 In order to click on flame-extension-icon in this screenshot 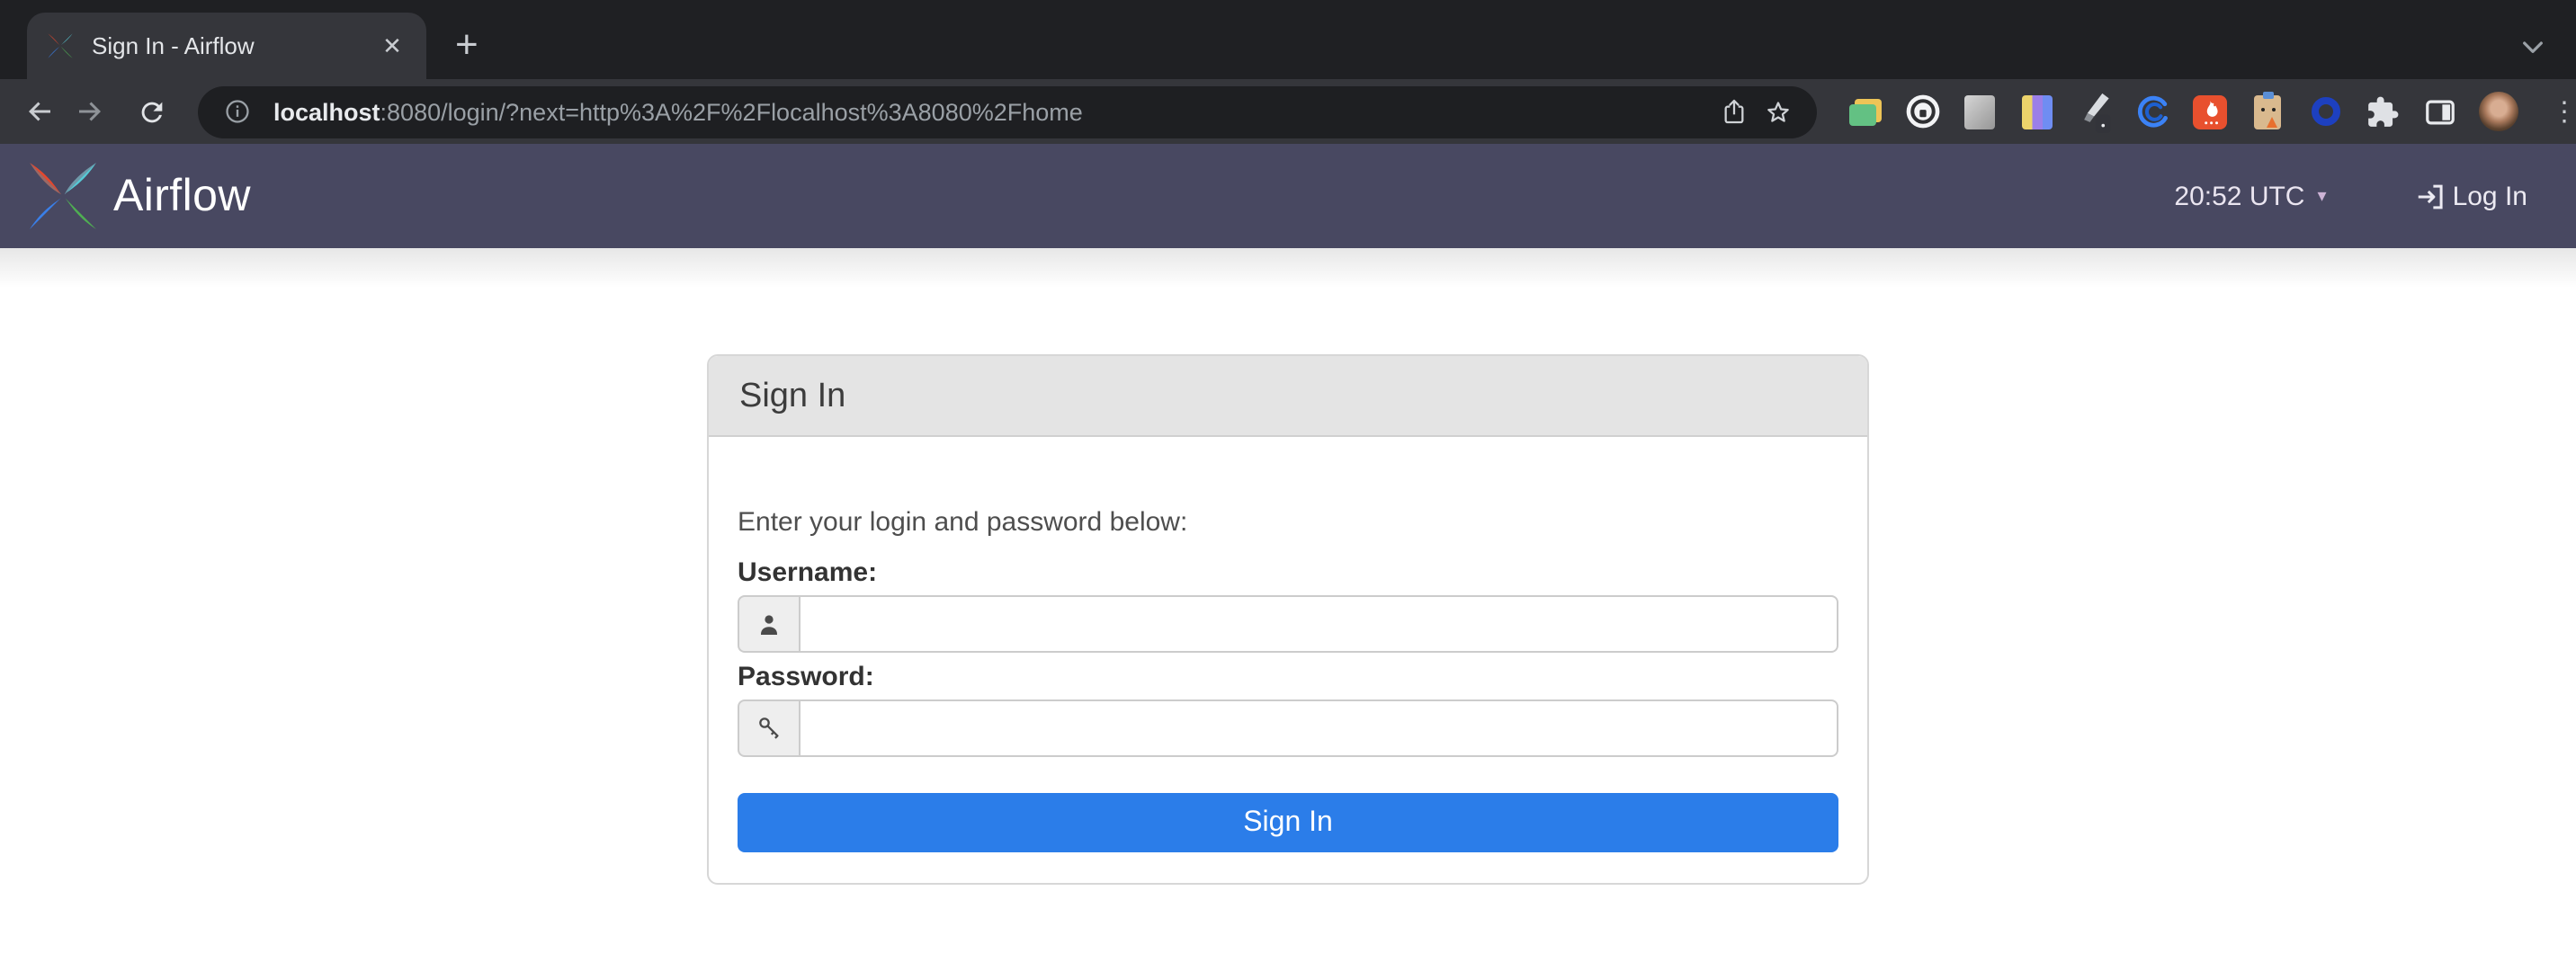, I will do `click(2209, 111)`.